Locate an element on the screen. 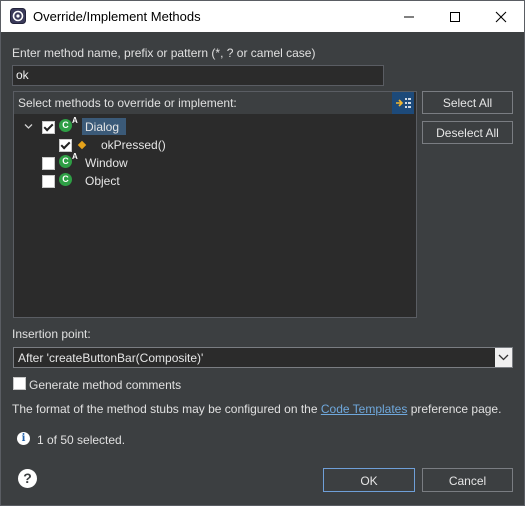 The height and width of the screenshot is (506, 525). dropdown-button is located at coordinates (503, 357).